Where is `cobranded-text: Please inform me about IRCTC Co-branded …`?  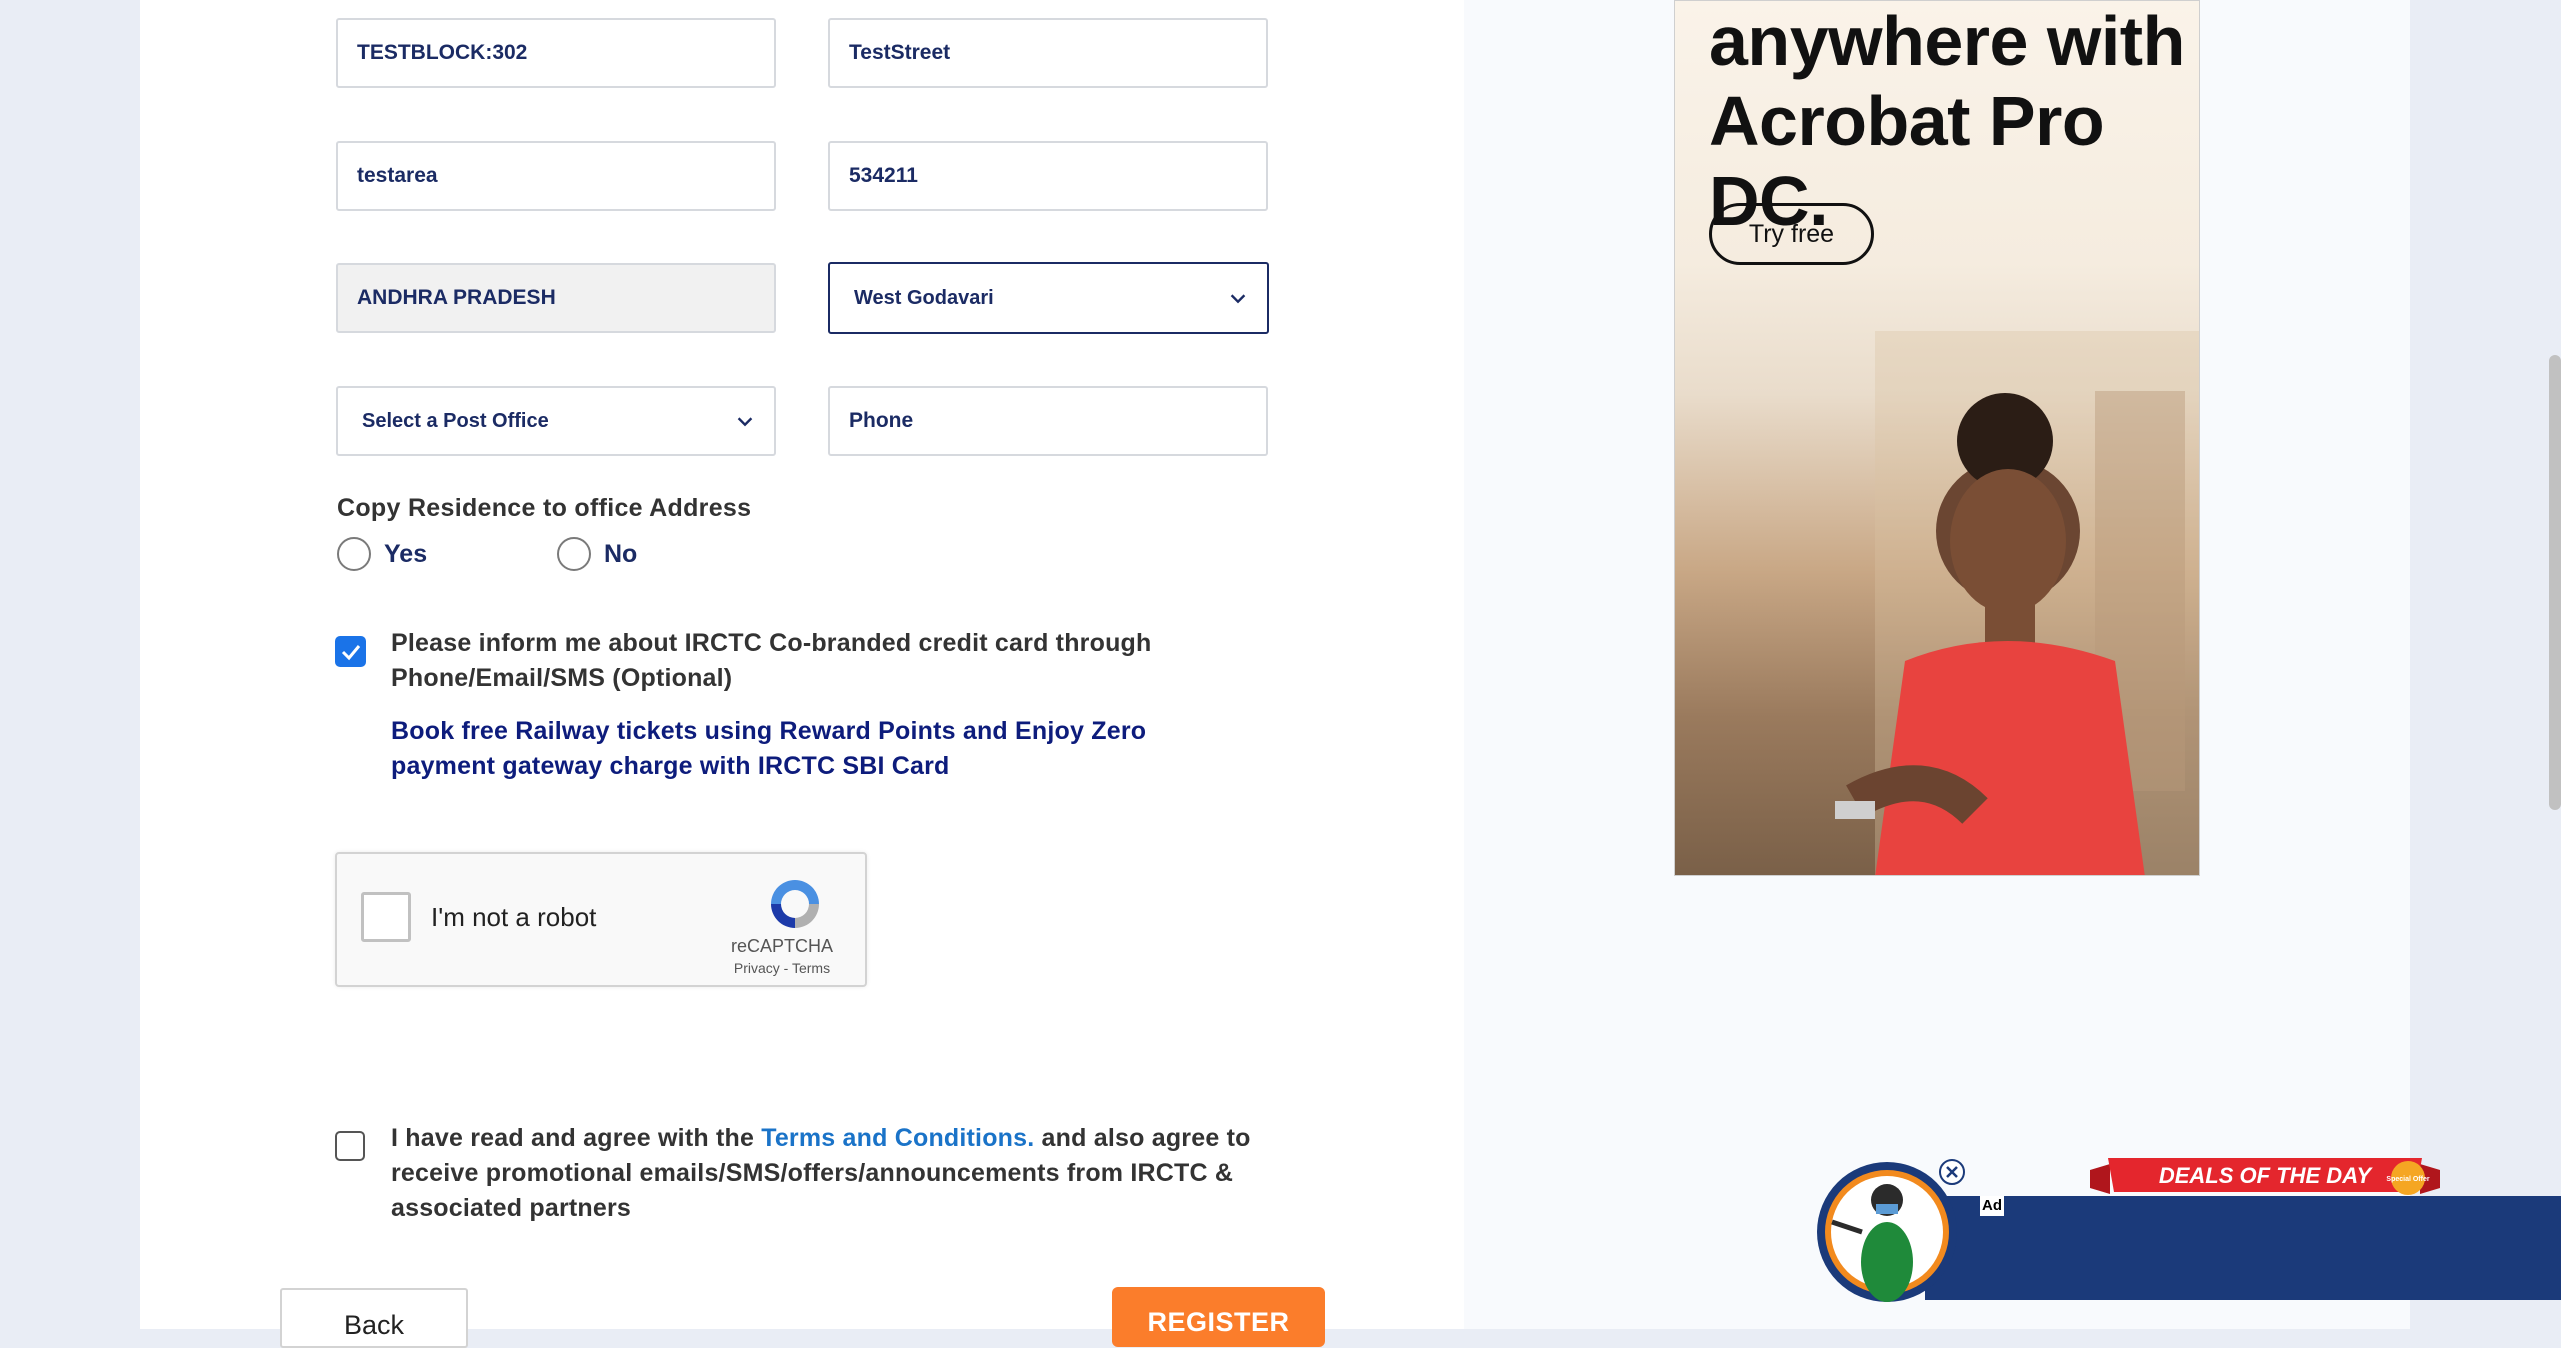 cobranded-text: Please inform me about IRCTC Co-branded … is located at coordinates (771, 660).